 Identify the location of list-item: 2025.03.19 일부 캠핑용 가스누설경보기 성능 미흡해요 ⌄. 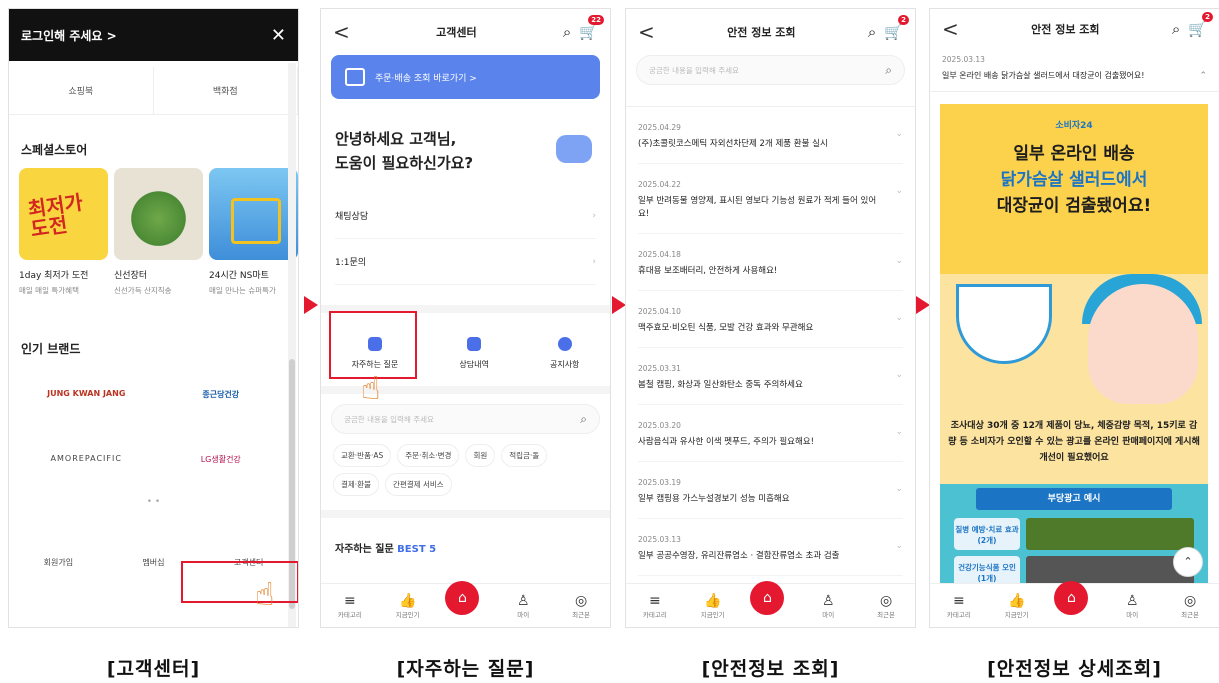
(770, 490).